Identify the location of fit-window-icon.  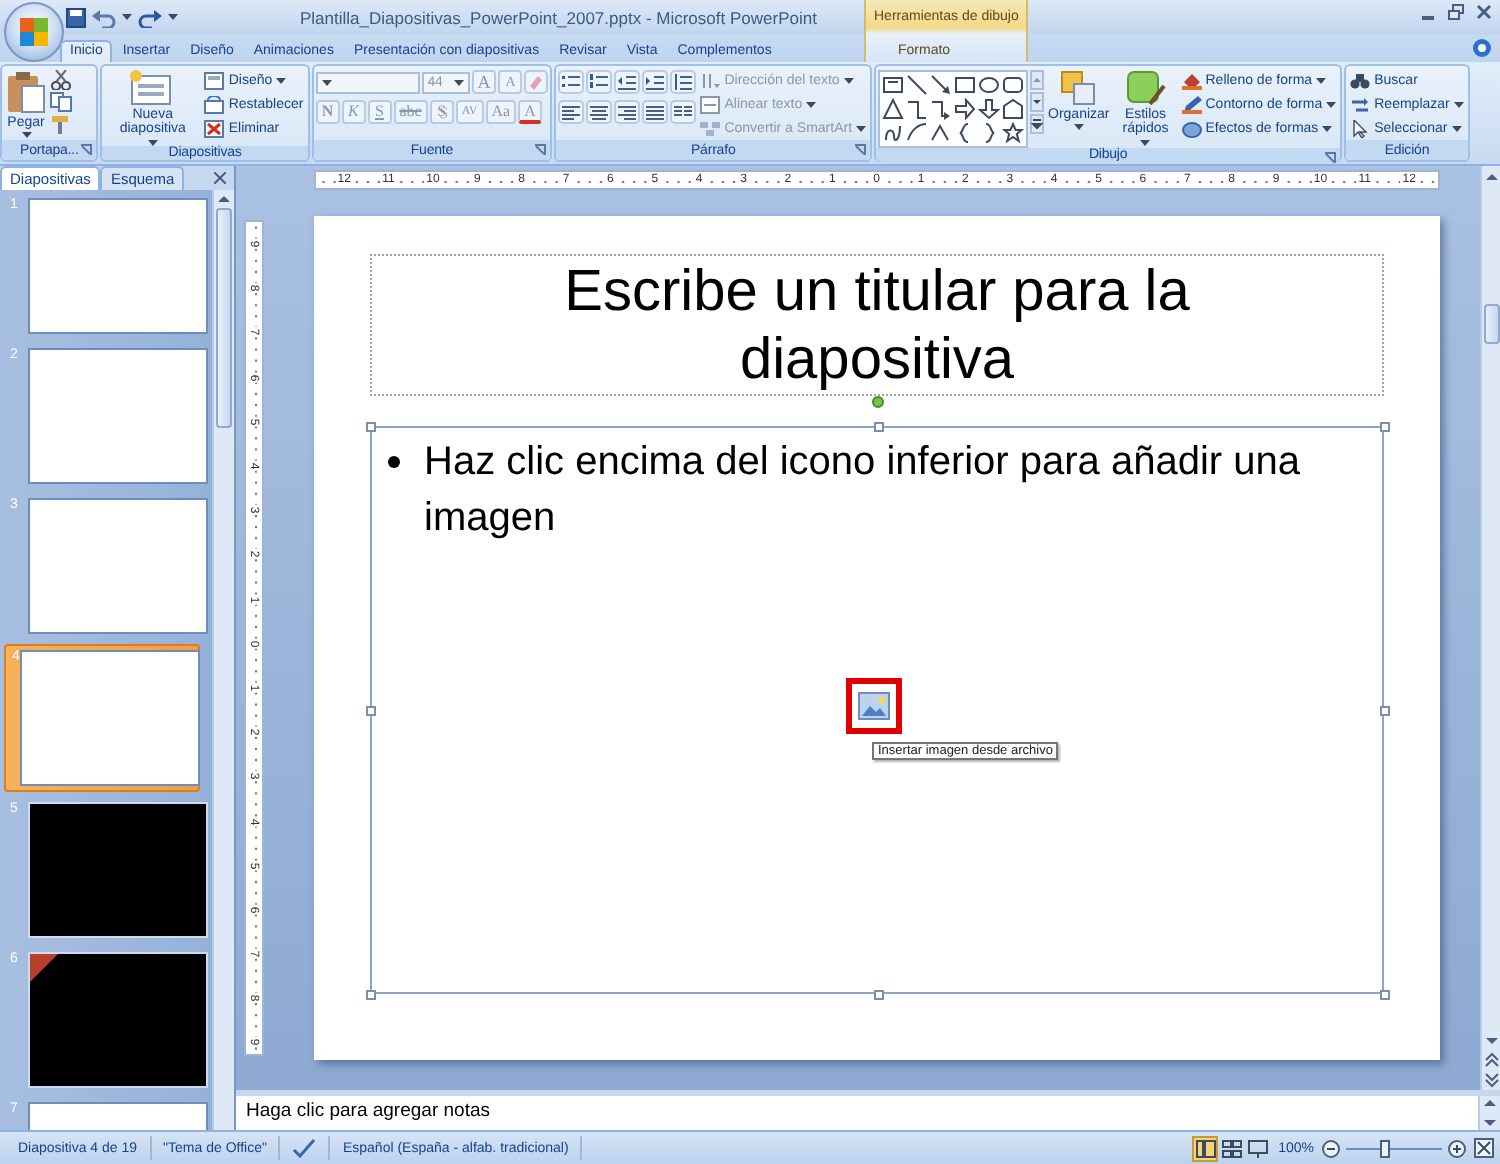
(1484, 1148).